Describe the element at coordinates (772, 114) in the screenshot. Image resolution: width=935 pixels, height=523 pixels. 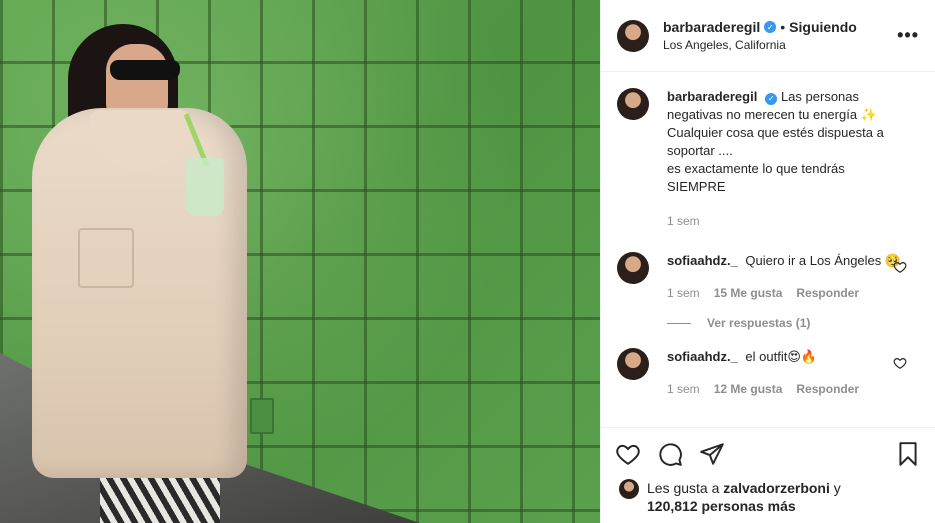
I see `caption-text-line: negativas no merecen tu energía ✨` at that location.